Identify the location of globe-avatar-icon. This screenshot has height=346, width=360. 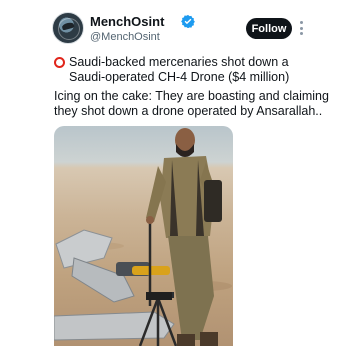
(69, 29).